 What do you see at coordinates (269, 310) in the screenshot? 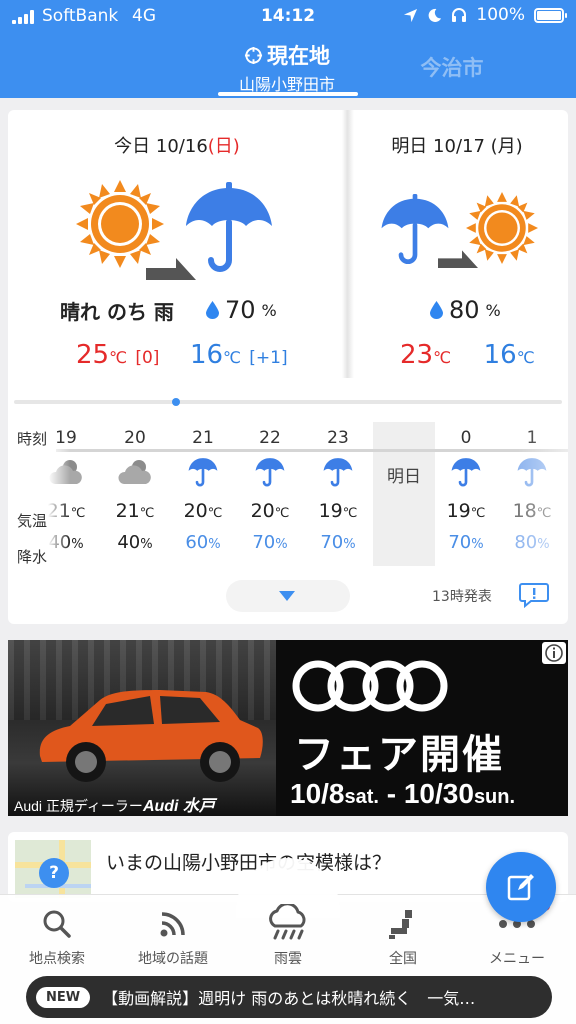
I see `today-precip-unit: %` at bounding box center [269, 310].